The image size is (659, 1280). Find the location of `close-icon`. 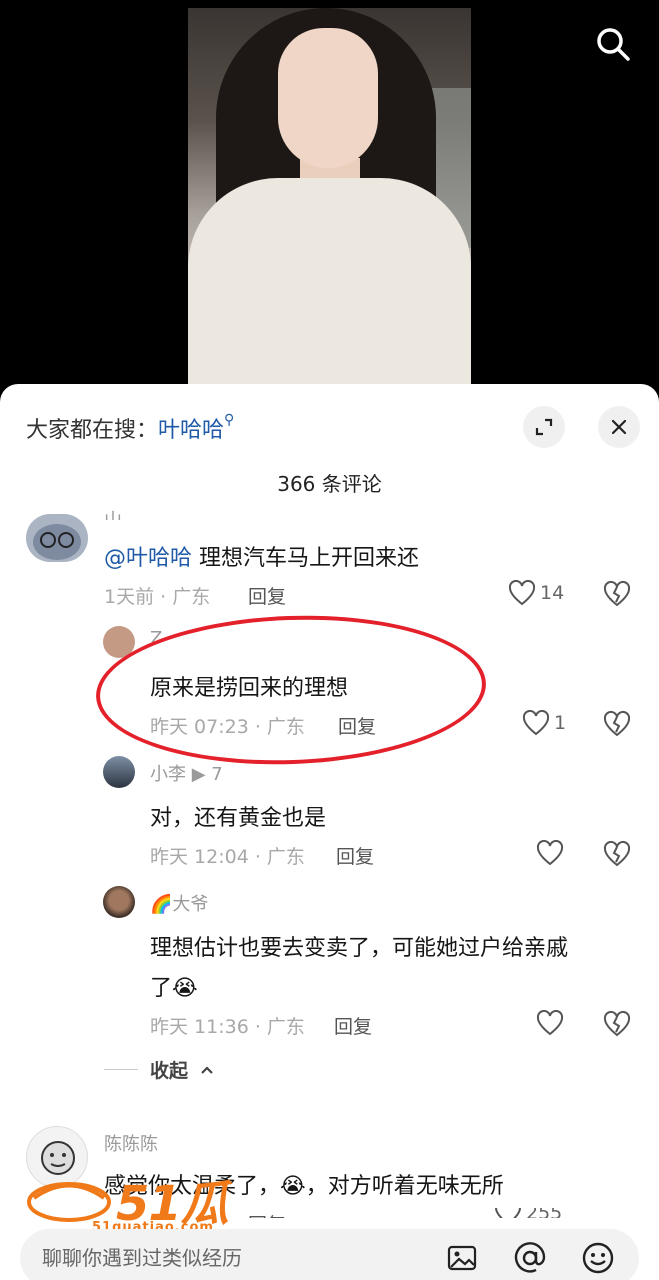

close-icon is located at coordinates (619, 427).